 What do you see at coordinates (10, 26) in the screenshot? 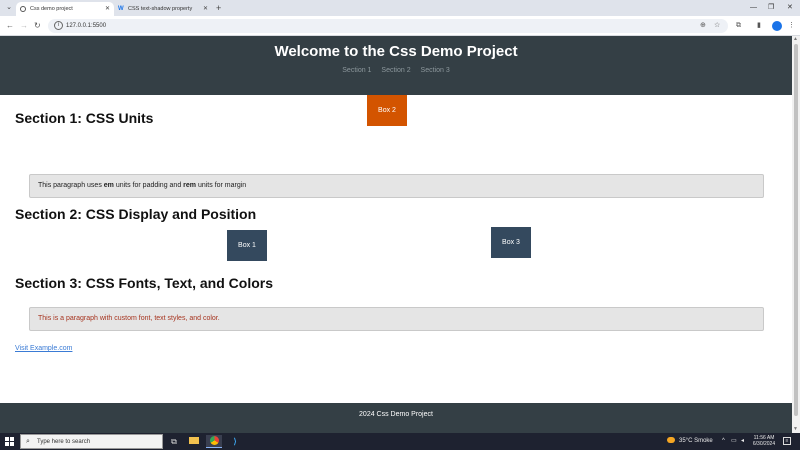
I see `back-arrow-icon: ←` at bounding box center [10, 26].